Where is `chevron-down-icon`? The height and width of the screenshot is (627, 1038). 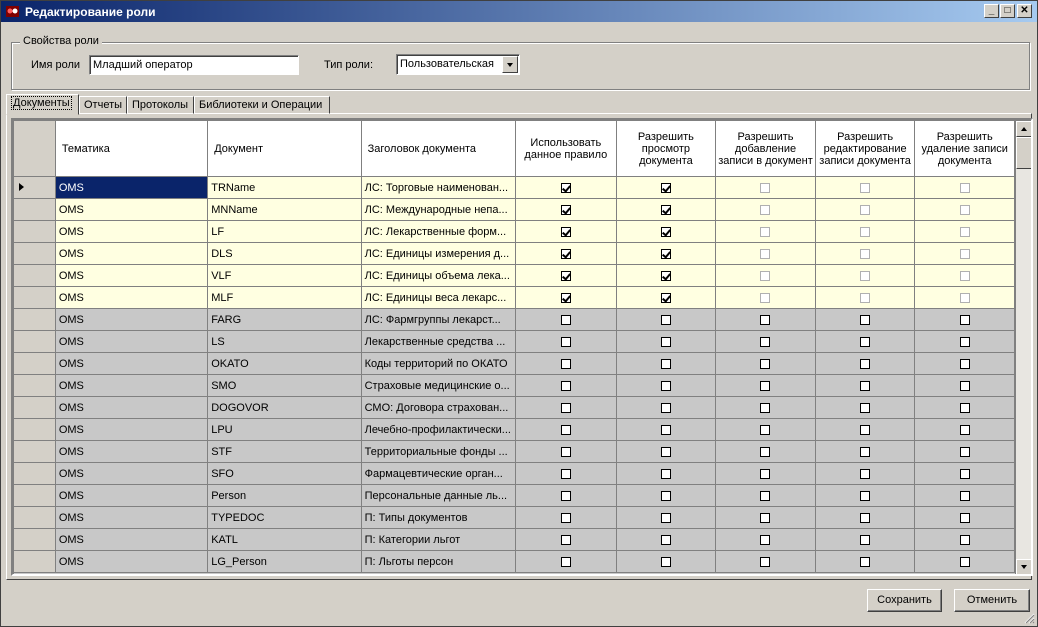 chevron-down-icon is located at coordinates (510, 64).